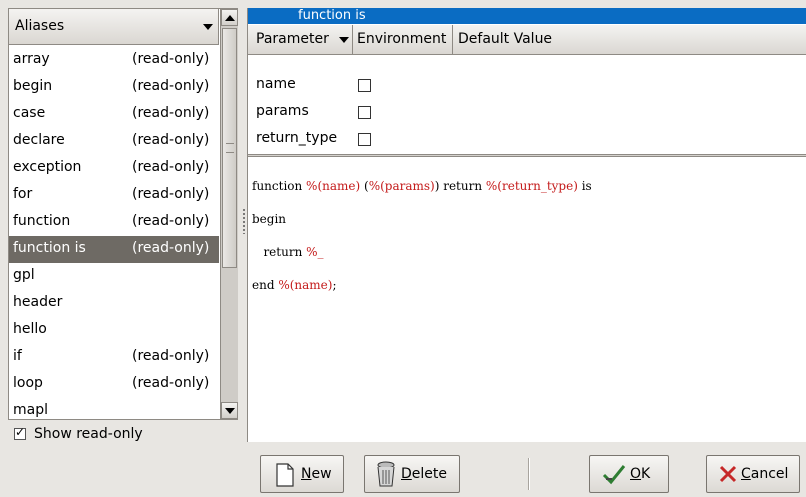 The width and height of the screenshot is (806, 497). What do you see at coordinates (24, 275) in the screenshot?
I see `alias-name: gpl` at bounding box center [24, 275].